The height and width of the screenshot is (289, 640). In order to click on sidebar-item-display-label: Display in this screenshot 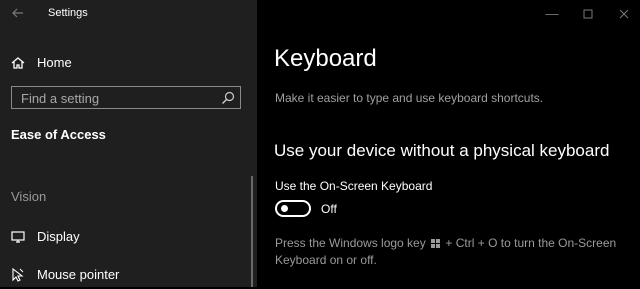, I will do `click(58, 236)`.